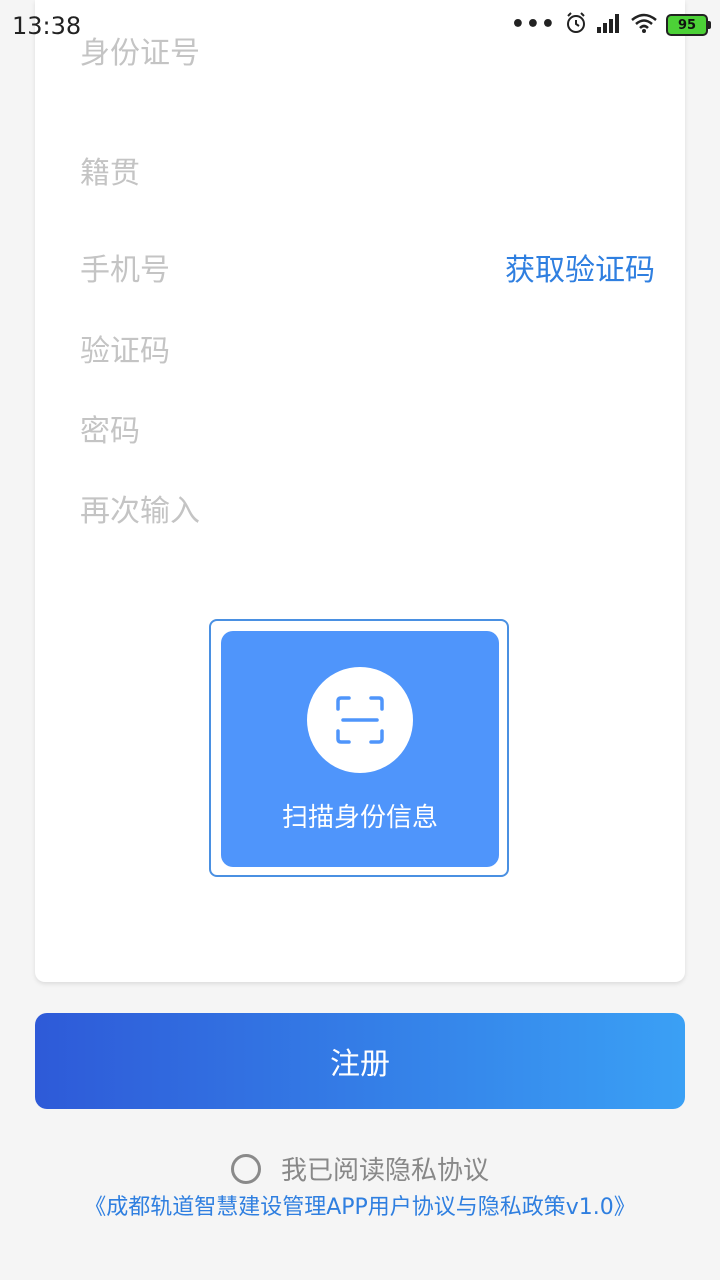 This screenshot has height=1280, width=720. Describe the element at coordinates (125, 348) in the screenshot. I see `verify-code-input: 验证码` at that location.